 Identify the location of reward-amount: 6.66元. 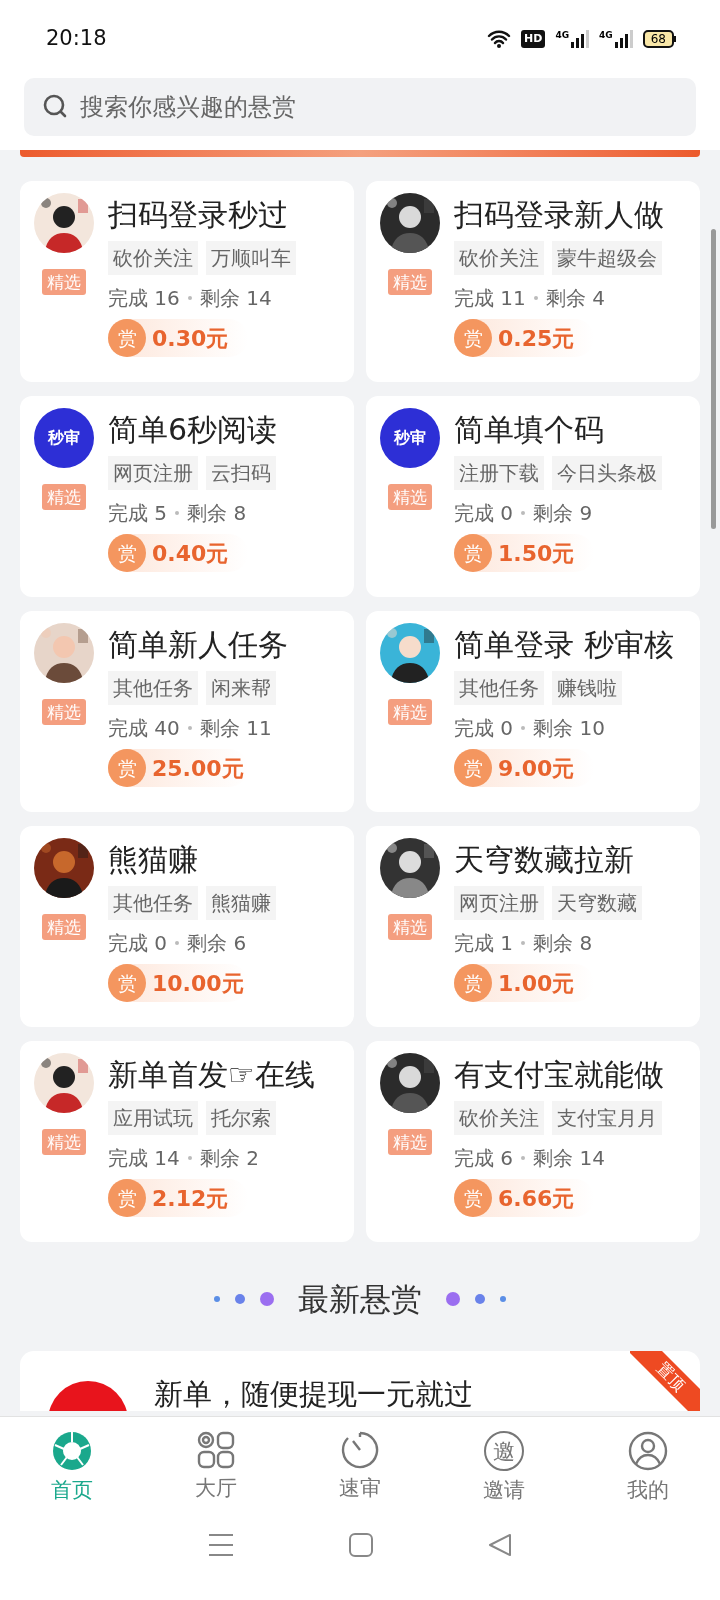
(536, 1198).